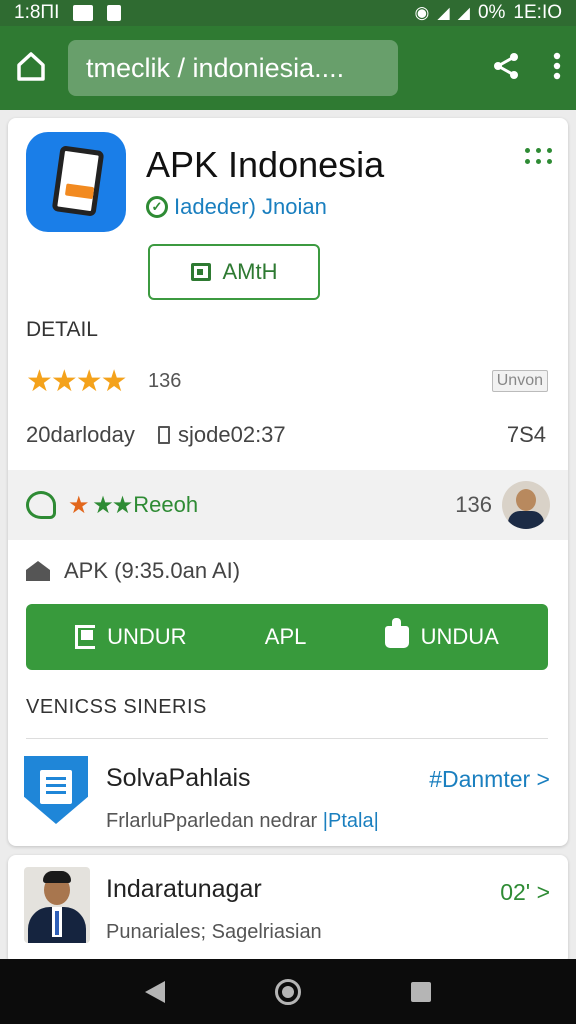  I want to click on download-bar: UNDUR APL UNDUA, so click(287, 637).